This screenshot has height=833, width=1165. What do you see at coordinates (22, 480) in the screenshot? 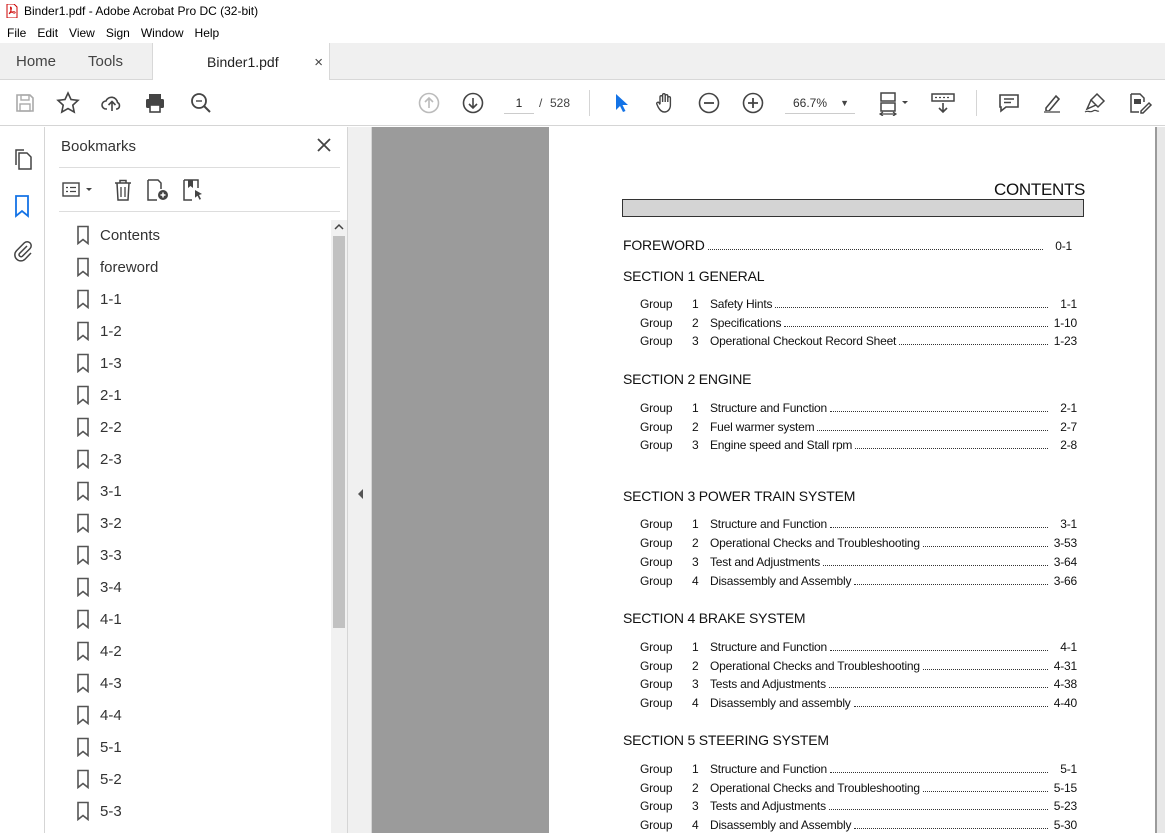
I see `navigation-rail` at bounding box center [22, 480].